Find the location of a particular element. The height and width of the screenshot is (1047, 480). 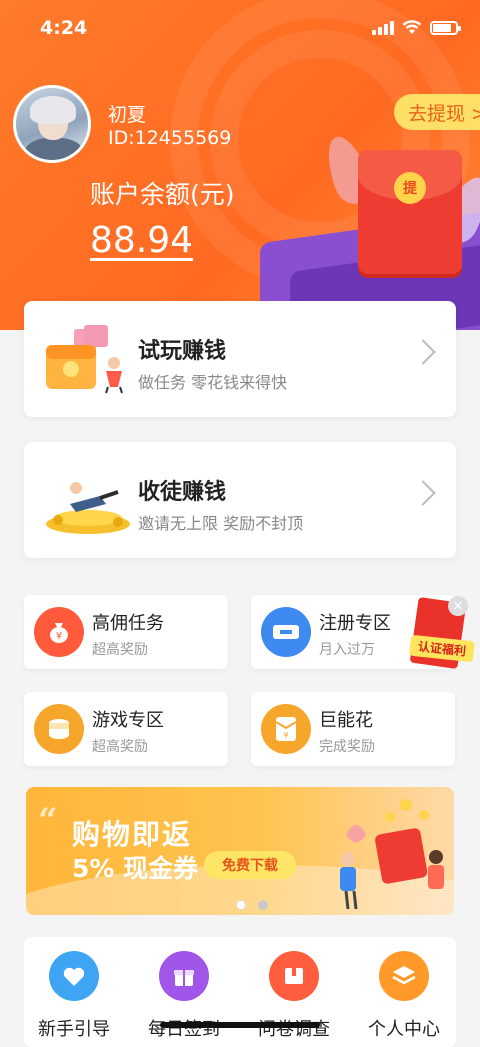

shopping-illustration is located at coordinates (392, 854).